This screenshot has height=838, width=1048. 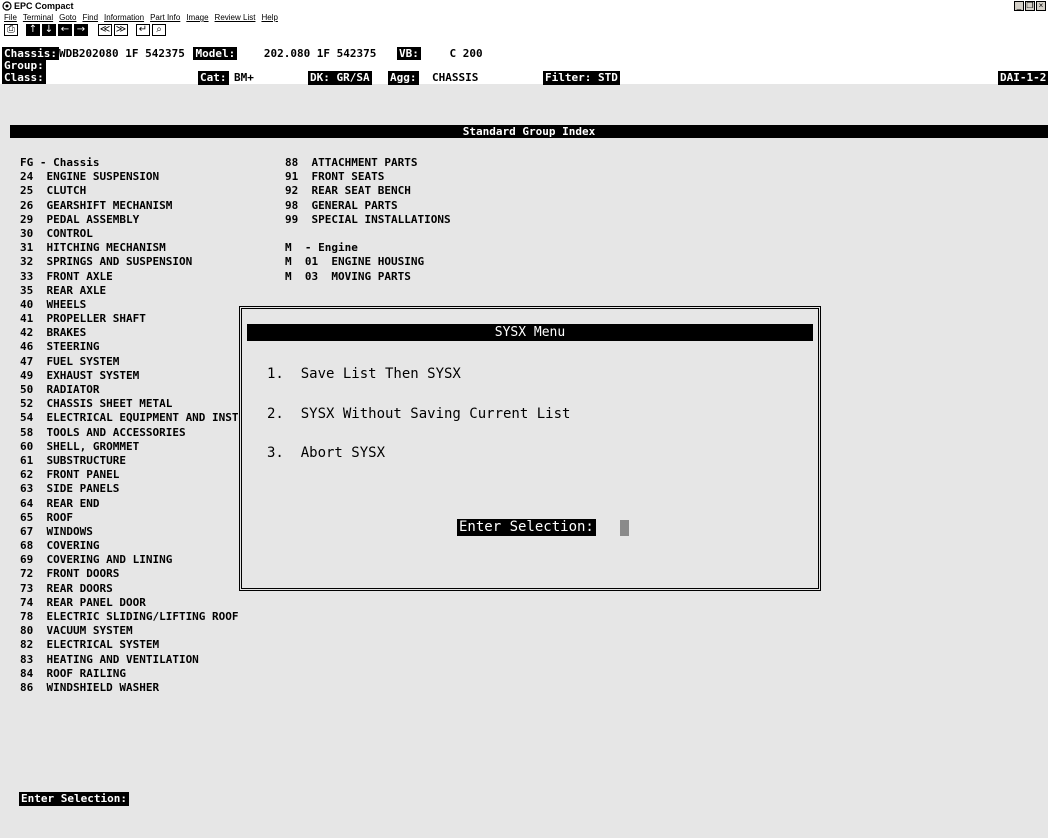 What do you see at coordinates (7, 6) in the screenshot?
I see `app-icon` at bounding box center [7, 6].